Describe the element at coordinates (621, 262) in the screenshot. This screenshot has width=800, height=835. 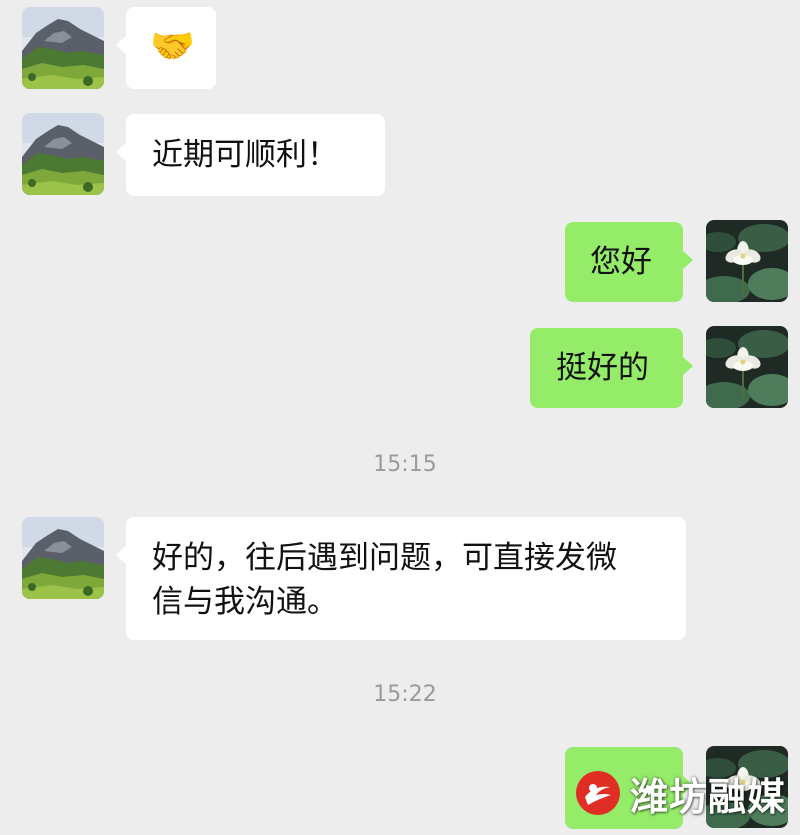
I see `message-text: 您好` at that location.